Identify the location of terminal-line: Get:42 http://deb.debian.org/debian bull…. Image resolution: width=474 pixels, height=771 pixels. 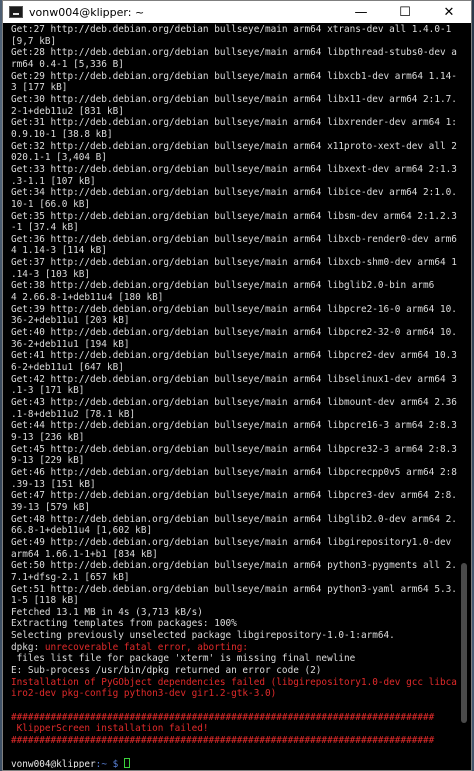
(234, 379).